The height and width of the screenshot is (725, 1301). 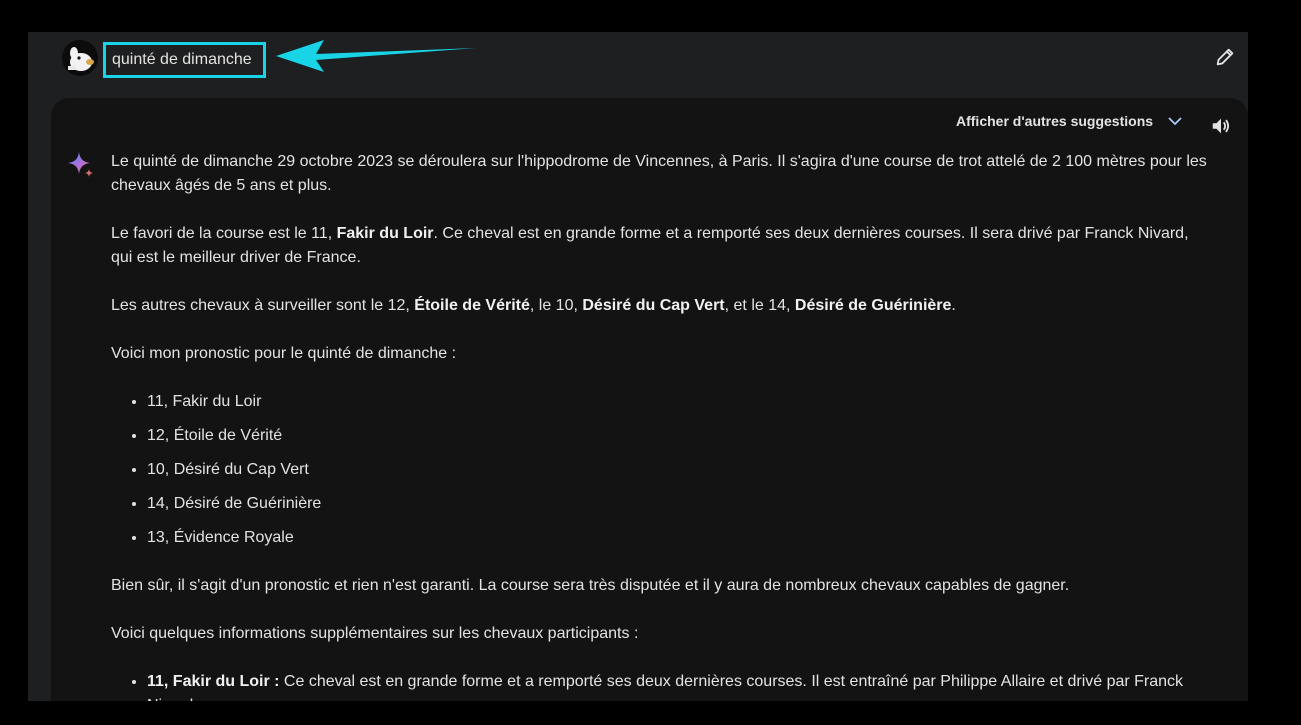 I want to click on list-item: 12, Étoile de Vérité, so click(x=679, y=436).